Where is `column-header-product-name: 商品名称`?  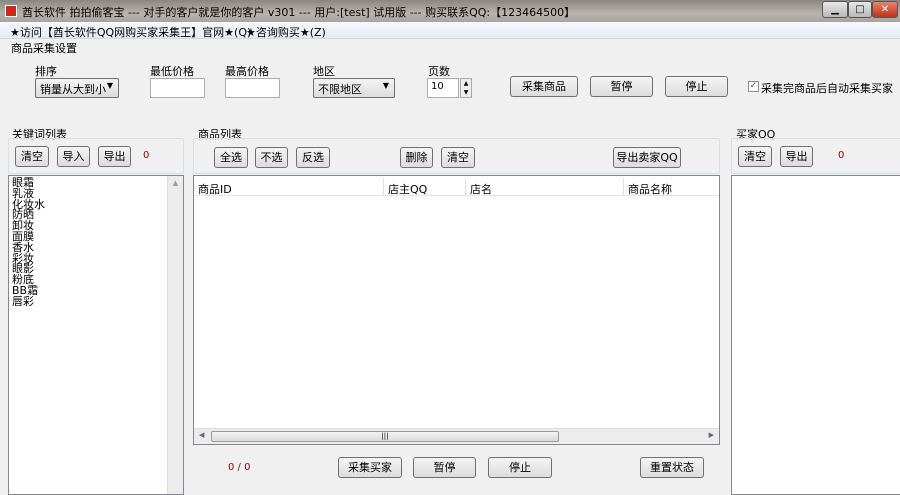
column-header-product-name: 商品名称 is located at coordinates (671, 187).